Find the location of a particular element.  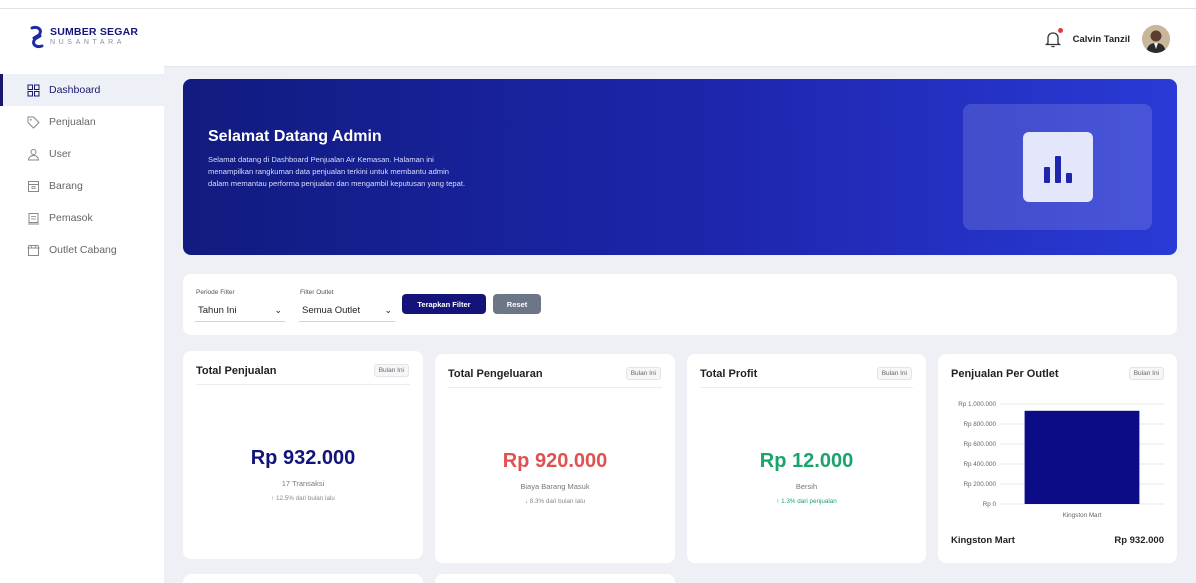

sidebar-item-dashboard: Dashboard is located at coordinates (82, 90).